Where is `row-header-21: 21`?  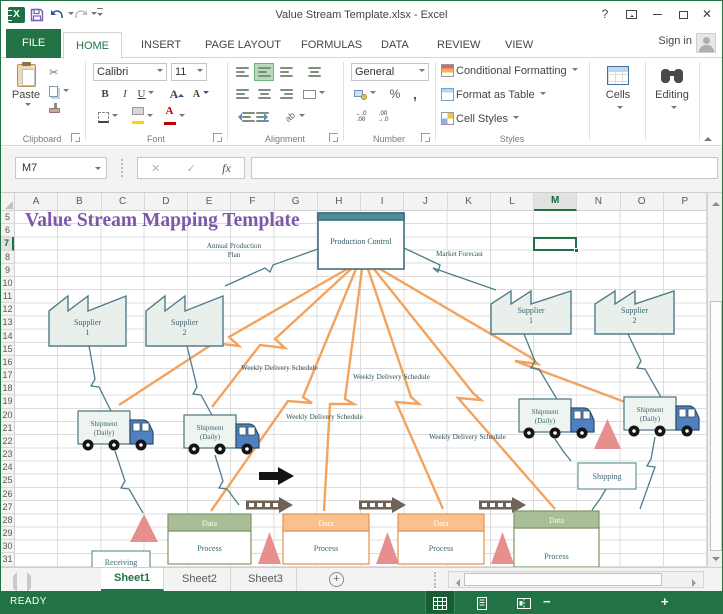 row-header-21: 21 is located at coordinates (7, 428).